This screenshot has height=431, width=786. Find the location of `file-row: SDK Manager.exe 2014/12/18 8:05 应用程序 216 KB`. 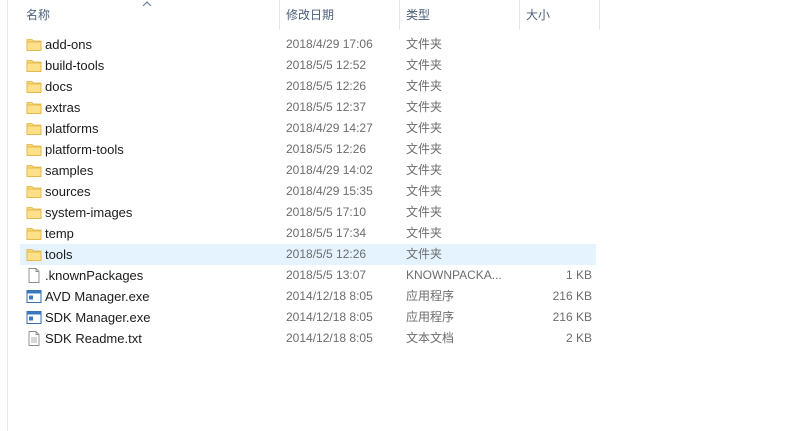

file-row: SDK Manager.exe 2014/12/18 8:05 应用程序 216 KB is located at coordinates (308, 317).